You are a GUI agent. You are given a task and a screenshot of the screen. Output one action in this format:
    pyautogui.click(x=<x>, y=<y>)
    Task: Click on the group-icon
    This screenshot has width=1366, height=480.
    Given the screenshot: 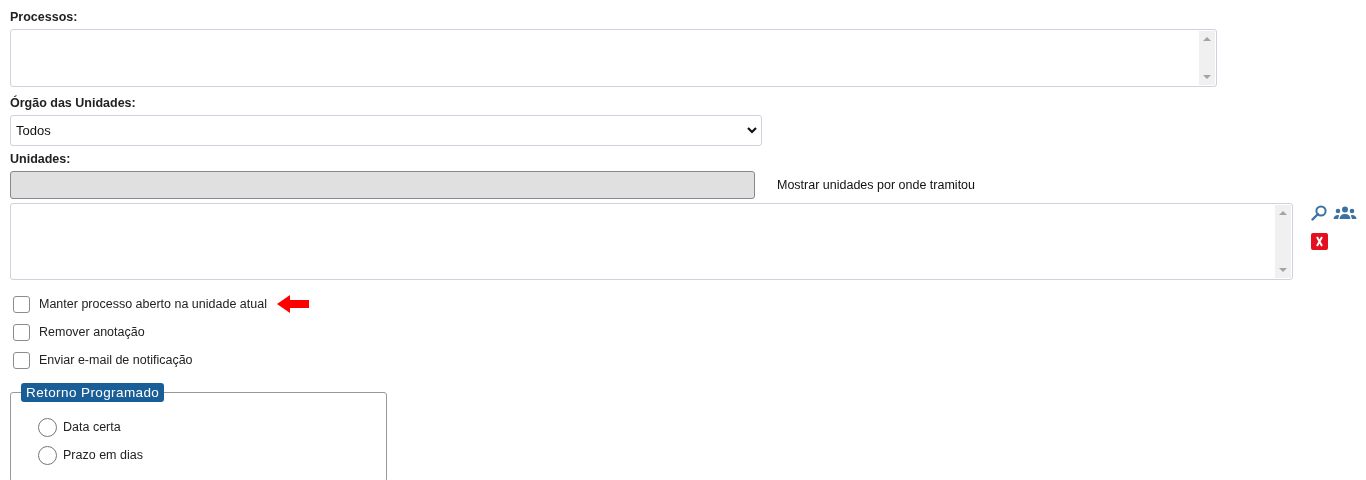 What is the action you would take?
    pyautogui.click(x=1345, y=213)
    